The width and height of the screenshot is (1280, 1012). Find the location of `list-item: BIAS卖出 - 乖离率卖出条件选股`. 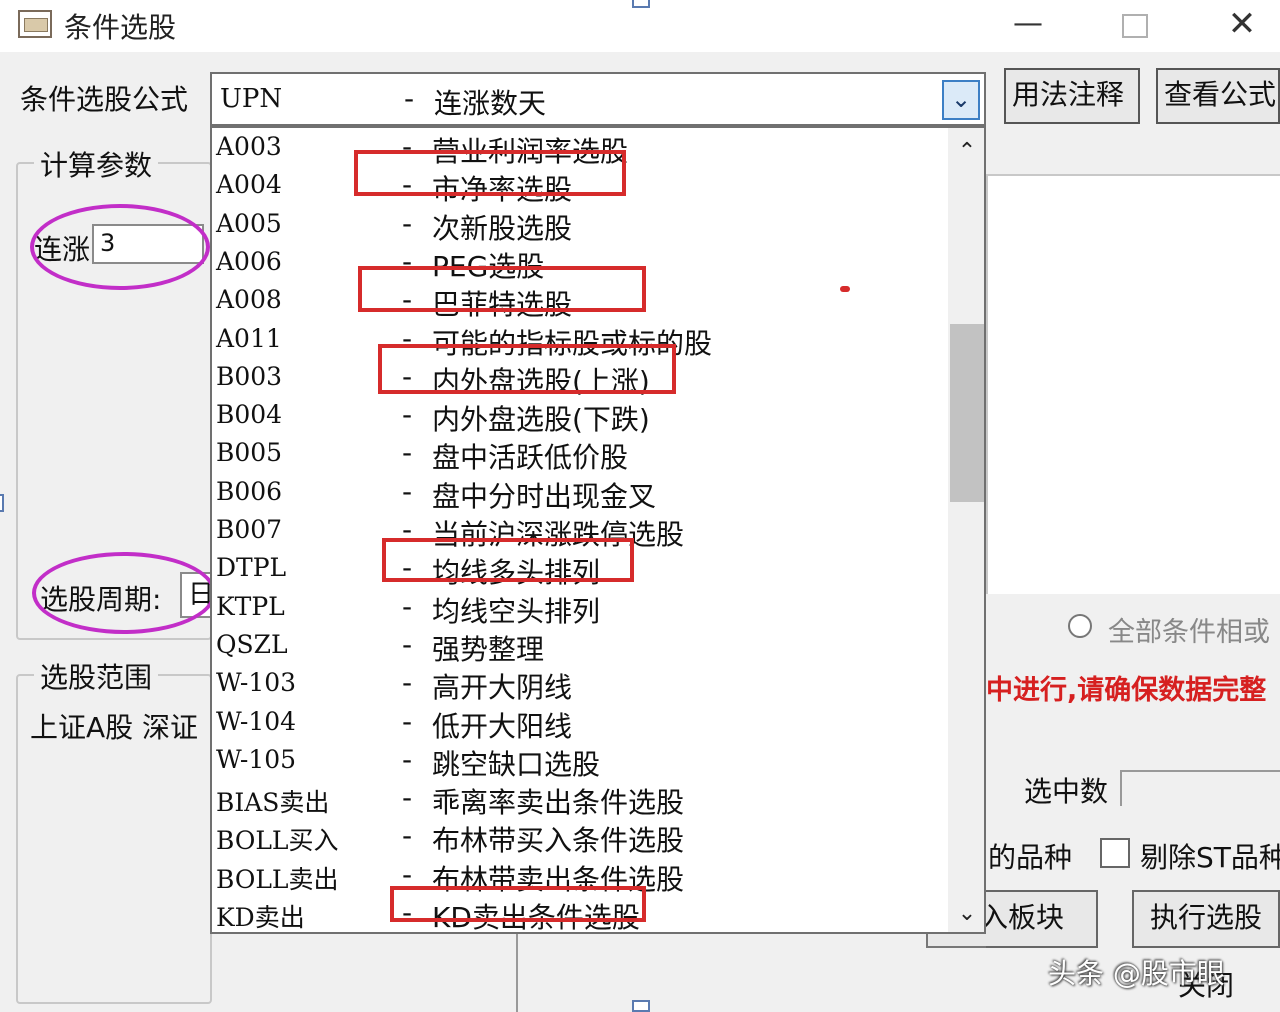

list-item: BIAS卖出 - 乖离率卖出条件选股 is located at coordinates (580, 800).